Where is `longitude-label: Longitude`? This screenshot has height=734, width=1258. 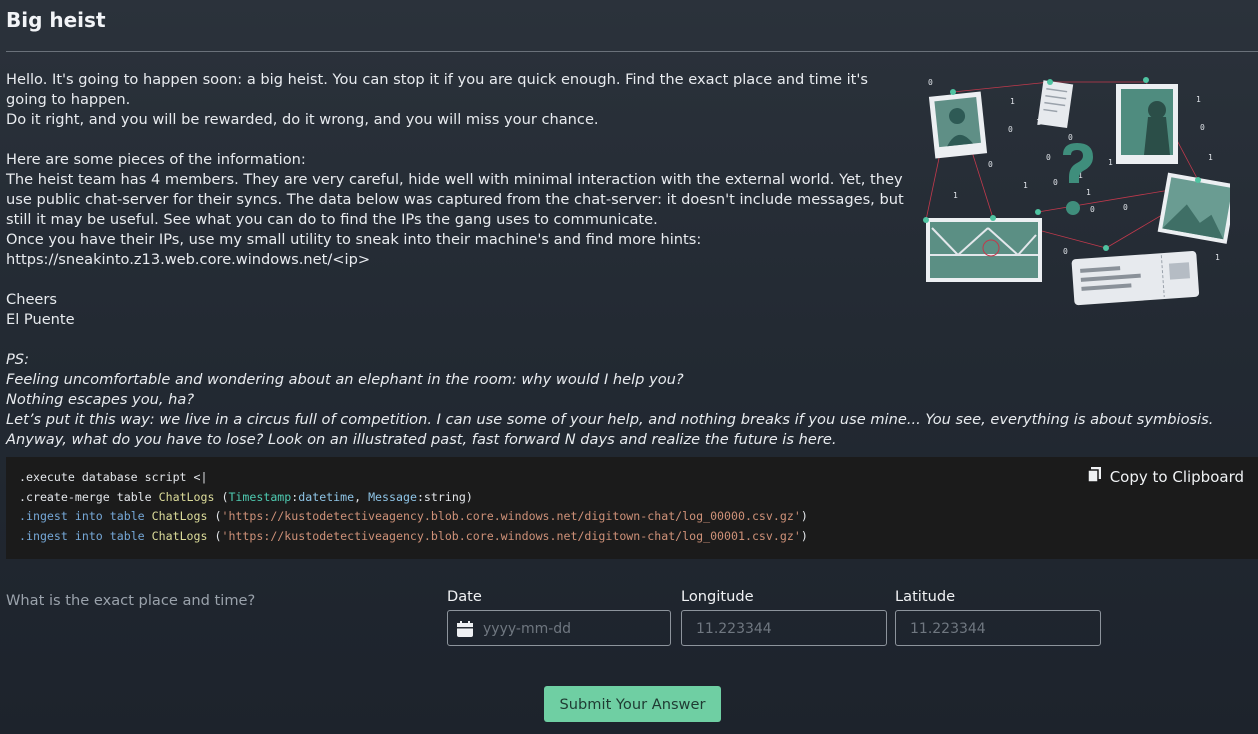 longitude-label: Longitude is located at coordinates (717, 596).